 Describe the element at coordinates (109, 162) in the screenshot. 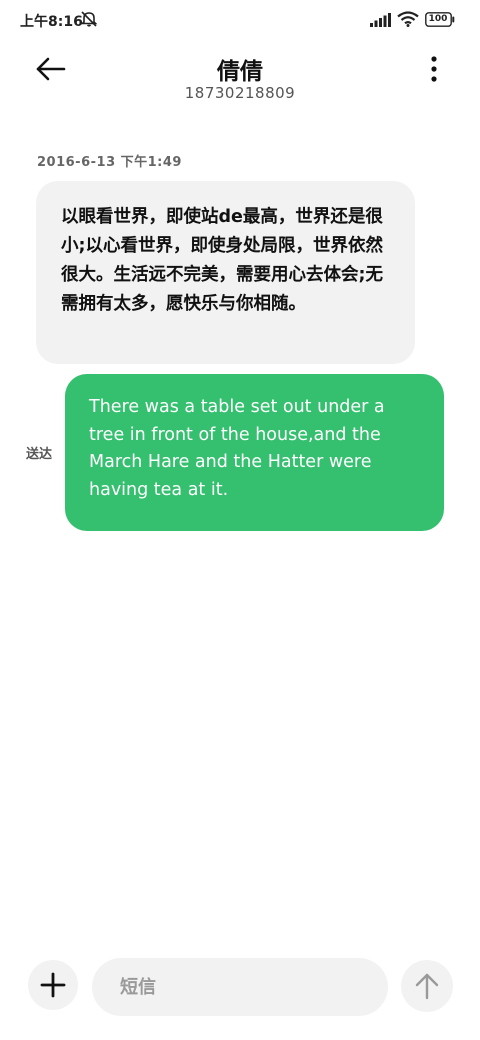

I see `message-timestamp: 2016-6-13 下午1:49` at that location.